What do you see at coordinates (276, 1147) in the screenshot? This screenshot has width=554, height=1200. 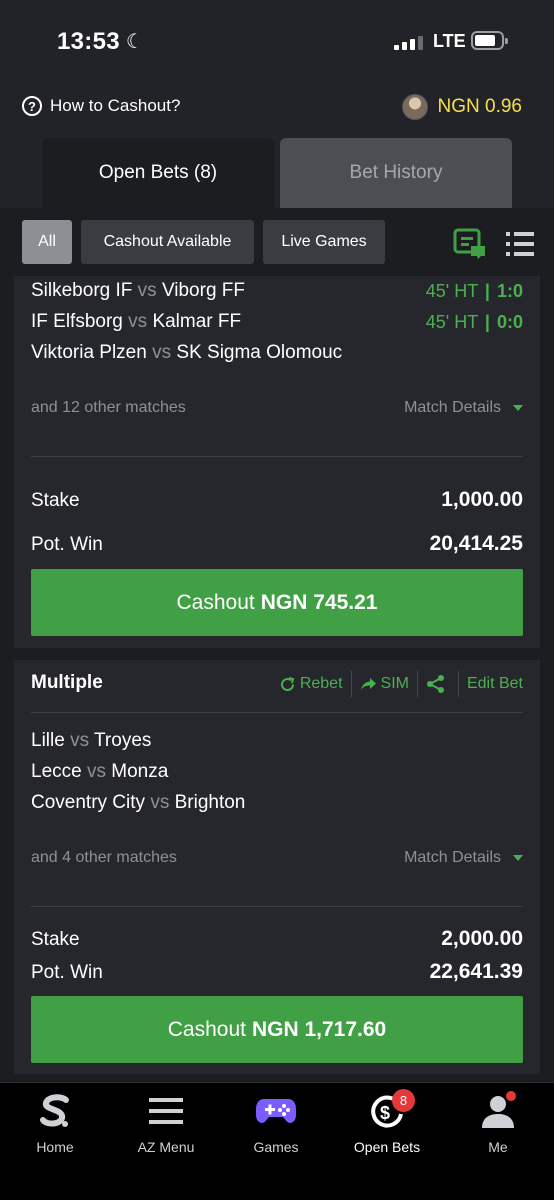 I see `nav-games-label: Games` at bounding box center [276, 1147].